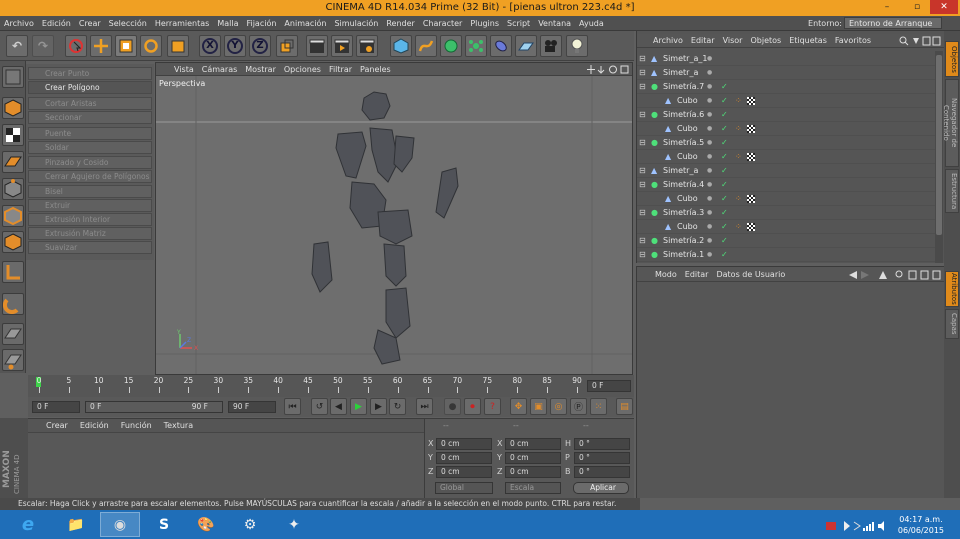 This screenshot has width=960, height=539. Describe the element at coordinates (90, 247) in the screenshot. I see `menu-item-suavizar: Suavizar` at that location.